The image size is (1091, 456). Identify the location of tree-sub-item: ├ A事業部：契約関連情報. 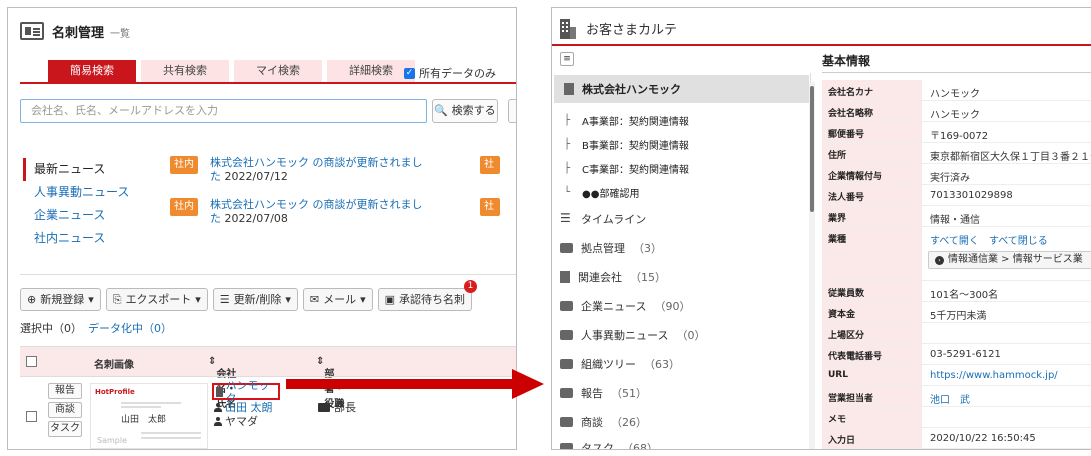
(626, 120).